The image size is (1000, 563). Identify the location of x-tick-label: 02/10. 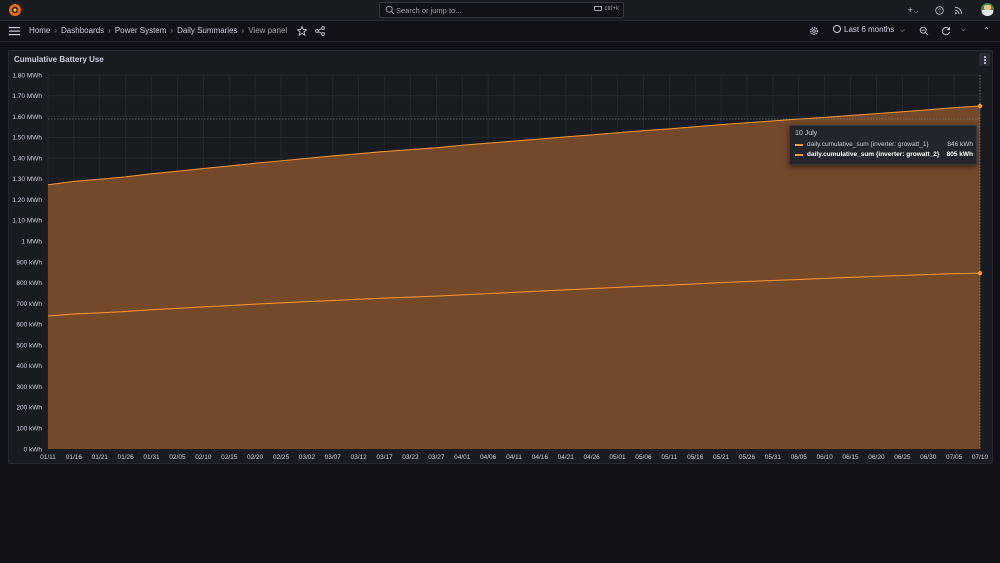
(203, 457).